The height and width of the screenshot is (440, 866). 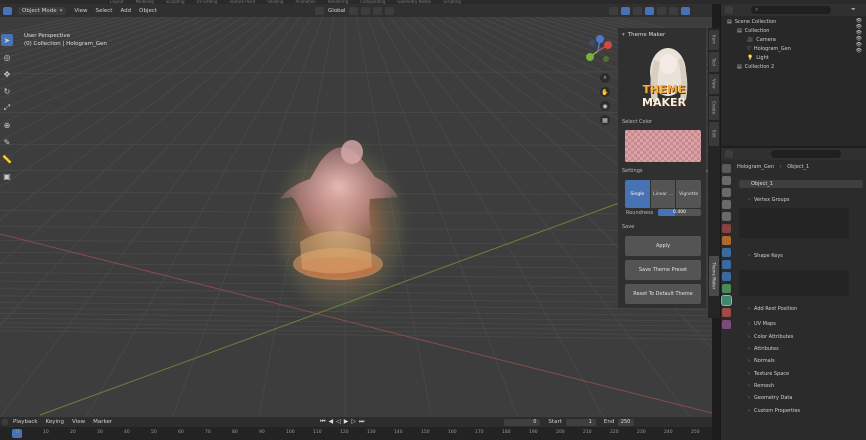 What do you see at coordinates (726, 204) in the screenshot?
I see `view-layer-tab-icon` at bounding box center [726, 204].